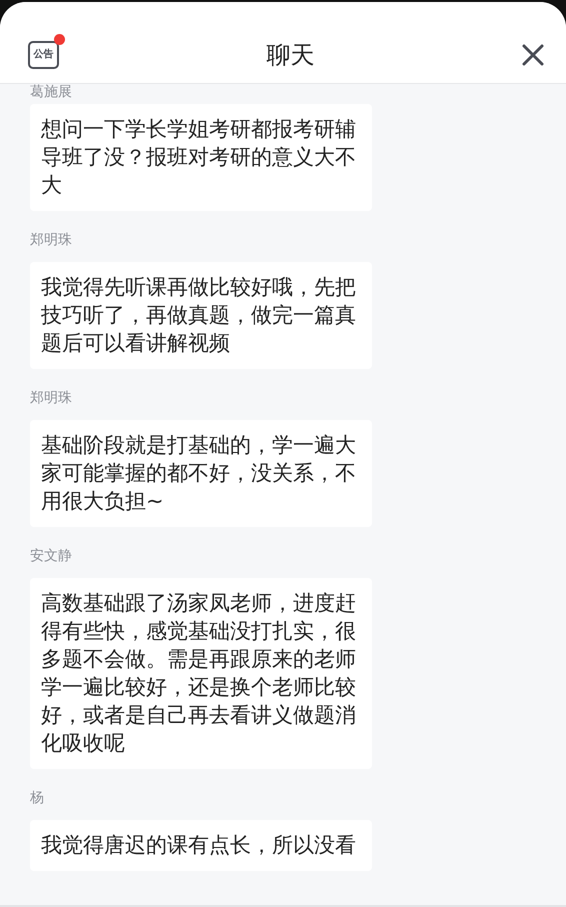  What do you see at coordinates (533, 55) in the screenshot?
I see `close-icon` at bounding box center [533, 55].